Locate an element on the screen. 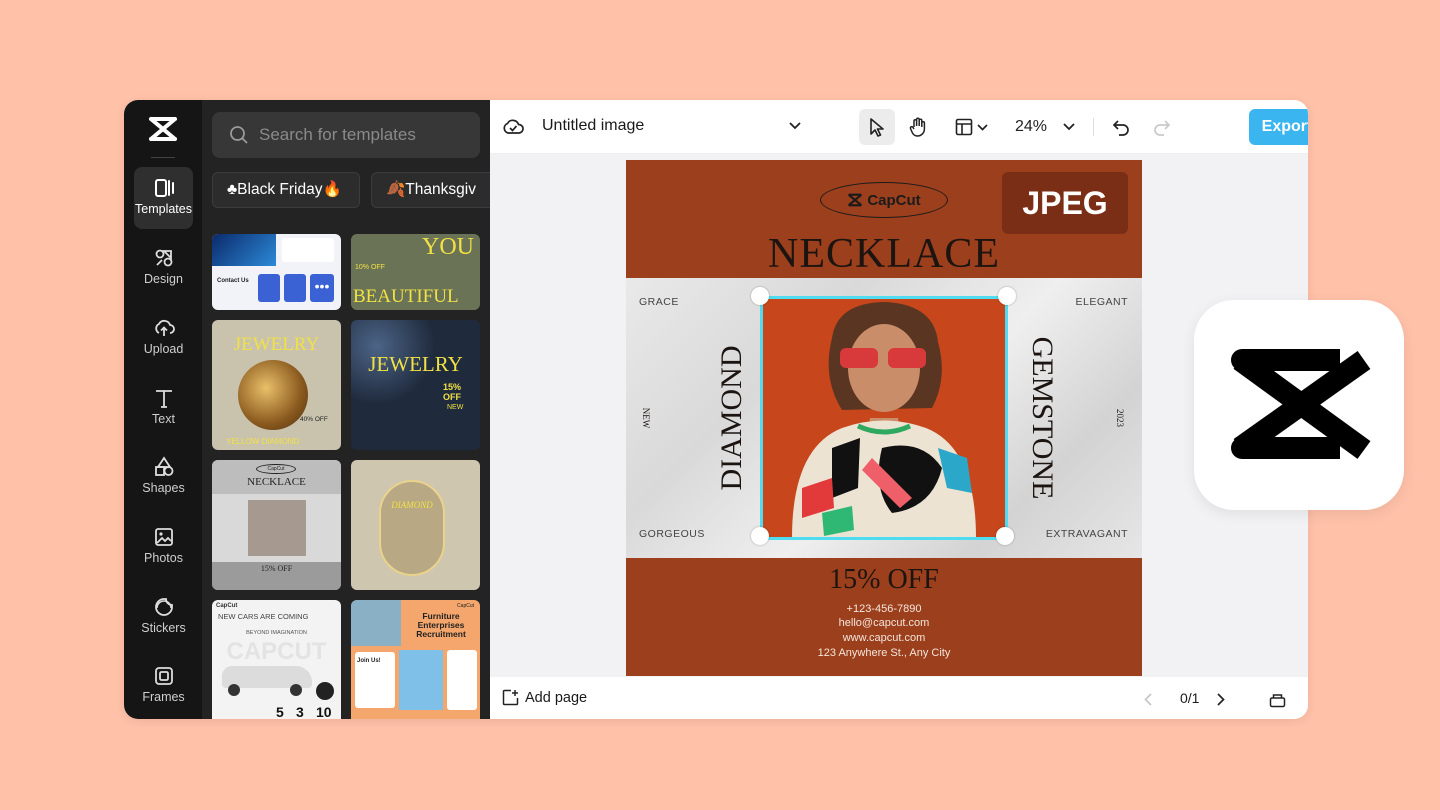 This screenshot has height=810, width=1440. template-thumb-title: NECKLACE is located at coordinates (276, 482).